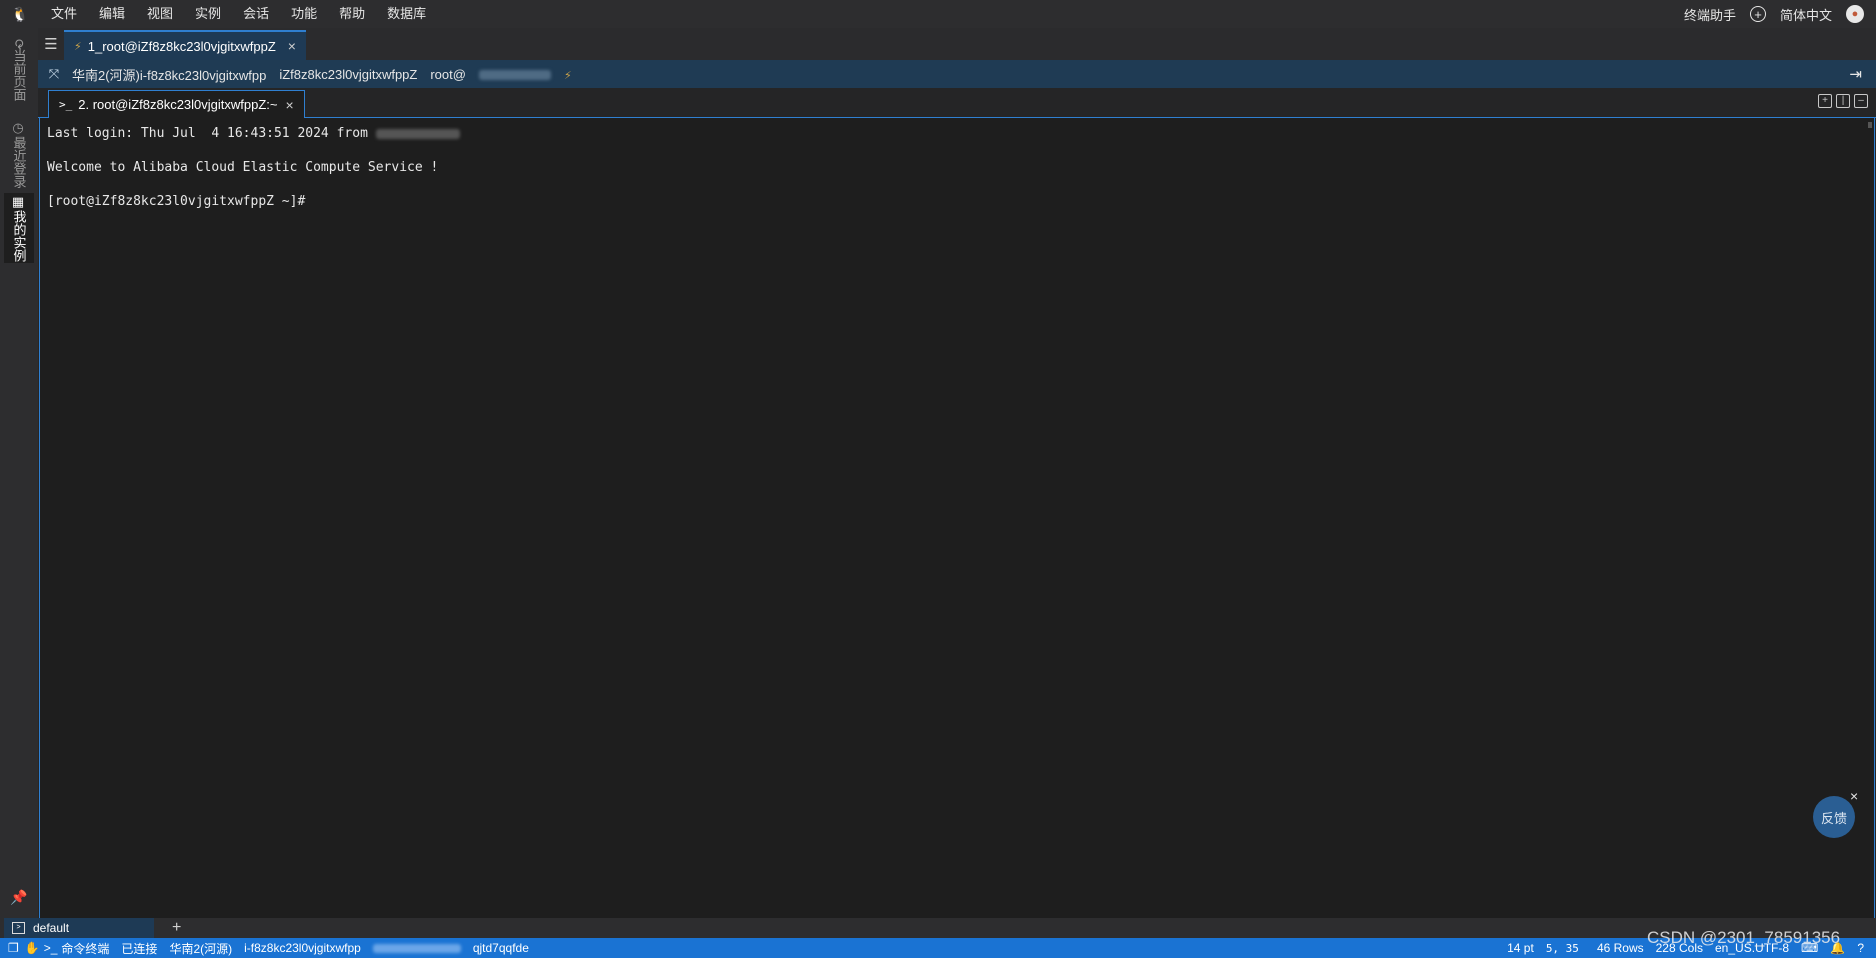 The height and width of the screenshot is (962, 1876). What do you see at coordinates (1620, 948) in the screenshot?
I see `rows-label: 46 Rows` at bounding box center [1620, 948].